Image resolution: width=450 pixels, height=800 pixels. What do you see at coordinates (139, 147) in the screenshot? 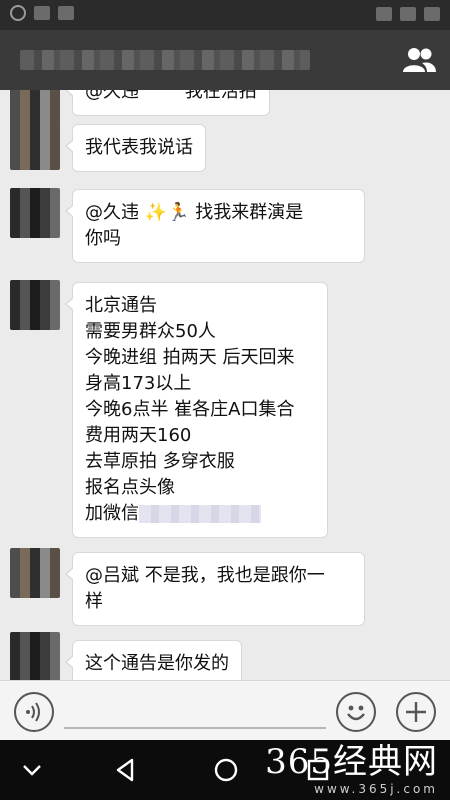
I see `message-text: 我代表我说话` at bounding box center [139, 147].